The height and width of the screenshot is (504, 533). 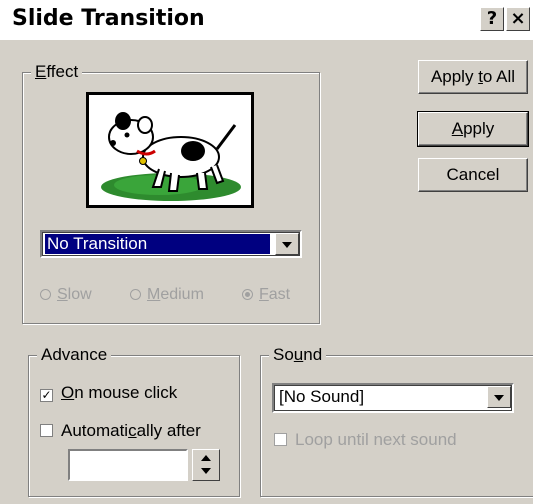 I want to click on transition-select-value: No Transition, so click(x=157, y=244).